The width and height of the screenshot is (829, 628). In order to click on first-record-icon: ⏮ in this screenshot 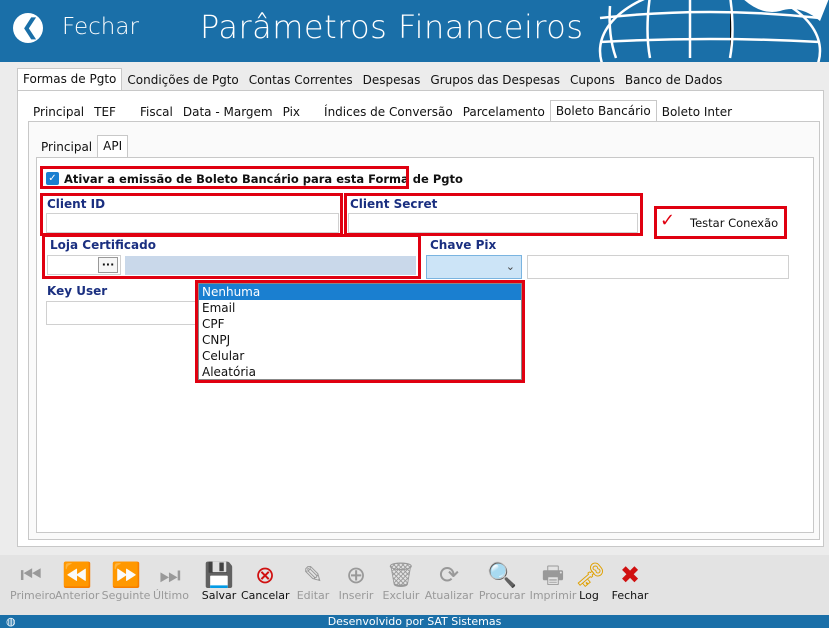, I will do `click(31, 575)`.